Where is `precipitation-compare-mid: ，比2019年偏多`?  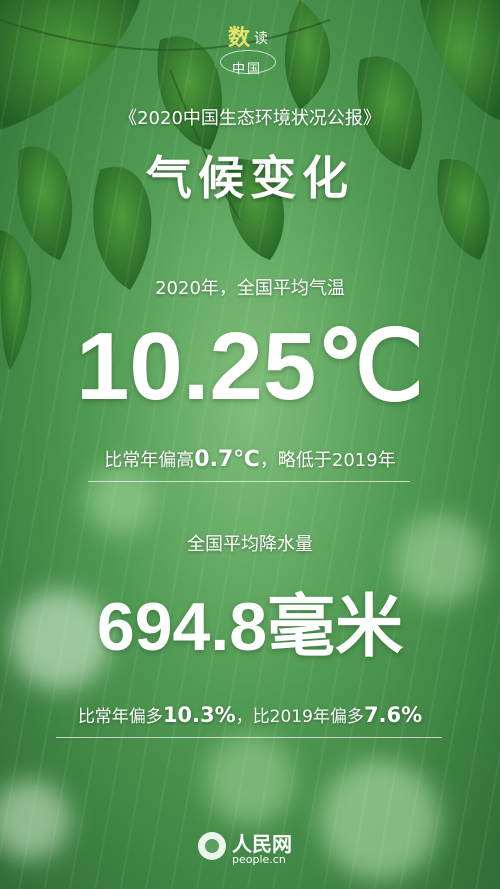
precipitation-compare-mid: ，比2019年偏多 is located at coordinates (299, 717).